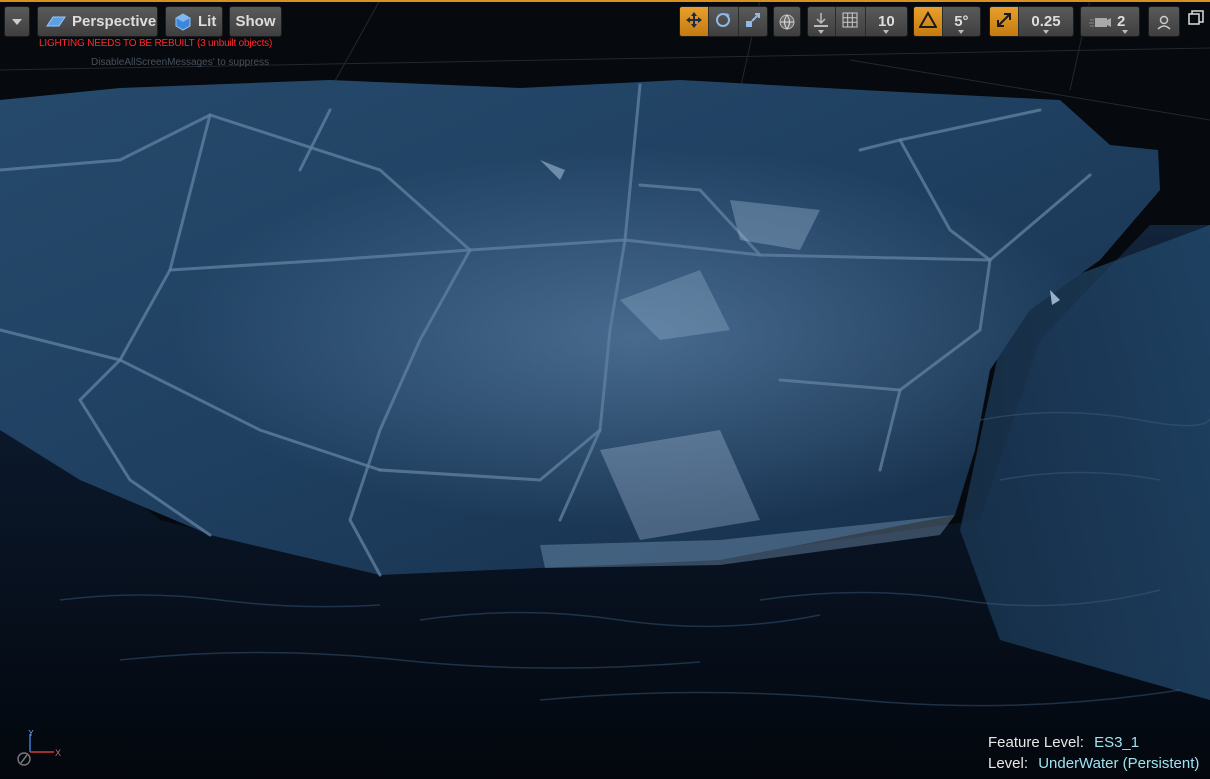  I want to click on svg-text: X, so click(58, 753).